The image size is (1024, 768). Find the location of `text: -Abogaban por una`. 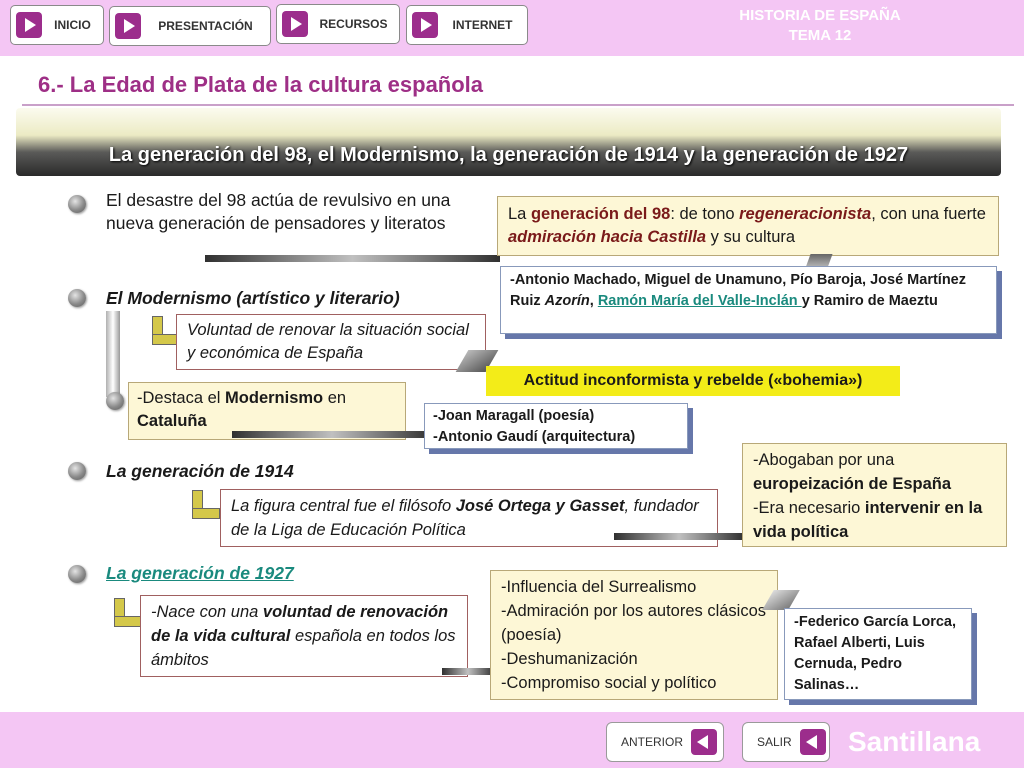

text: -Abogaban por una is located at coordinates (824, 460).